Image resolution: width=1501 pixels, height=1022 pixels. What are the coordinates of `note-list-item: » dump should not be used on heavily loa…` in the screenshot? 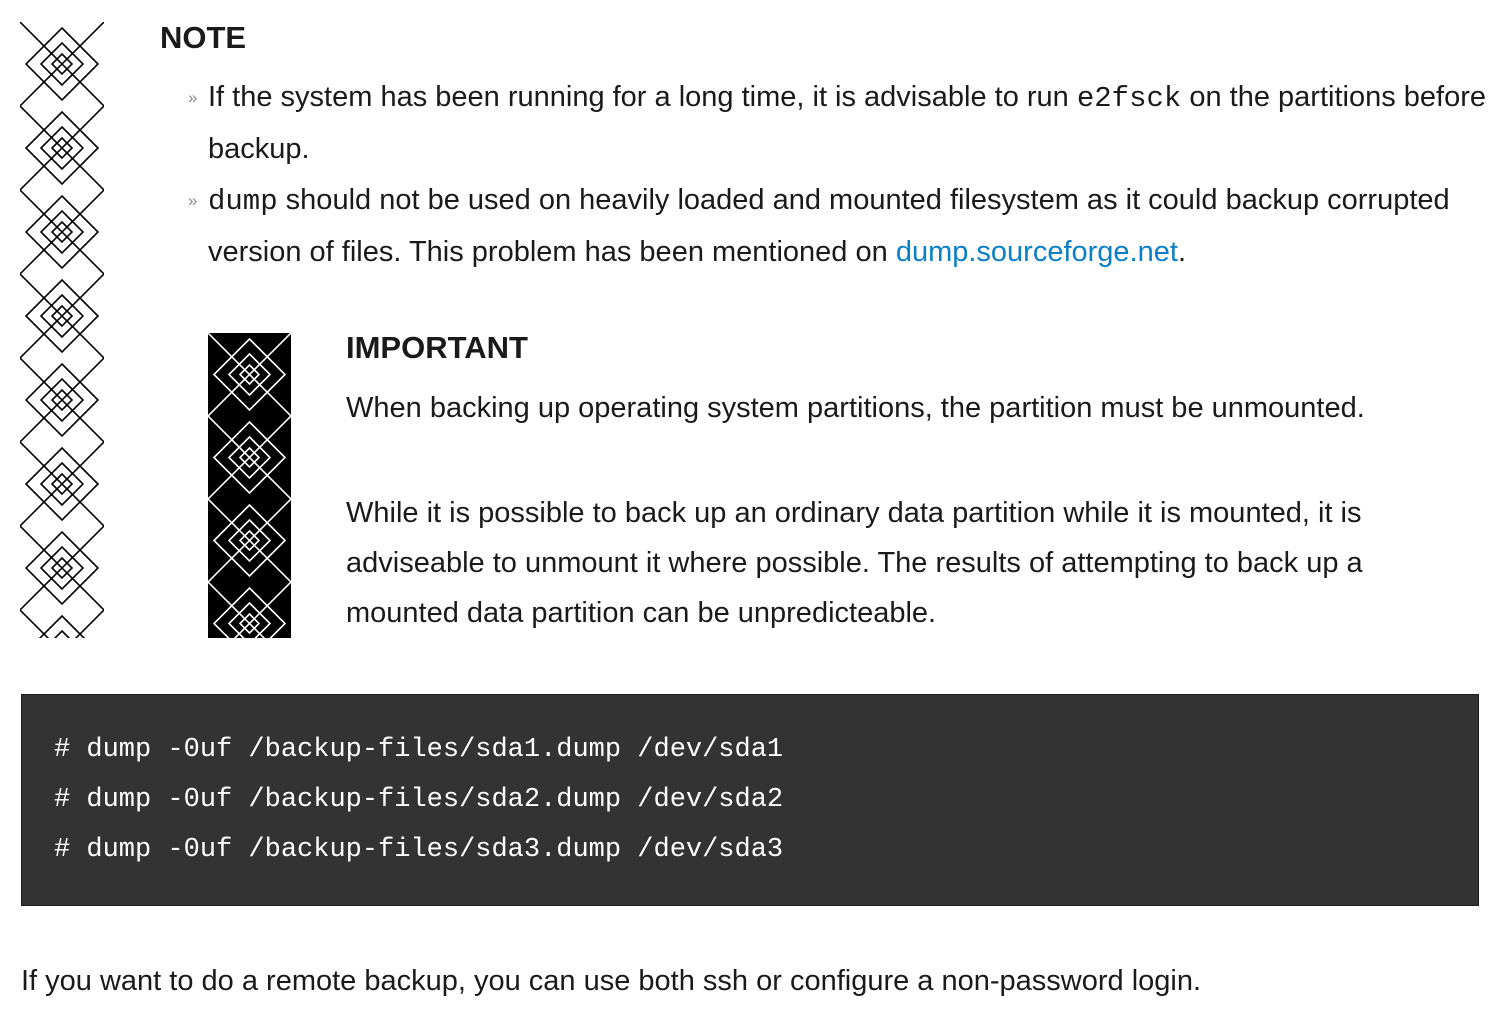 It's located at (838, 226).